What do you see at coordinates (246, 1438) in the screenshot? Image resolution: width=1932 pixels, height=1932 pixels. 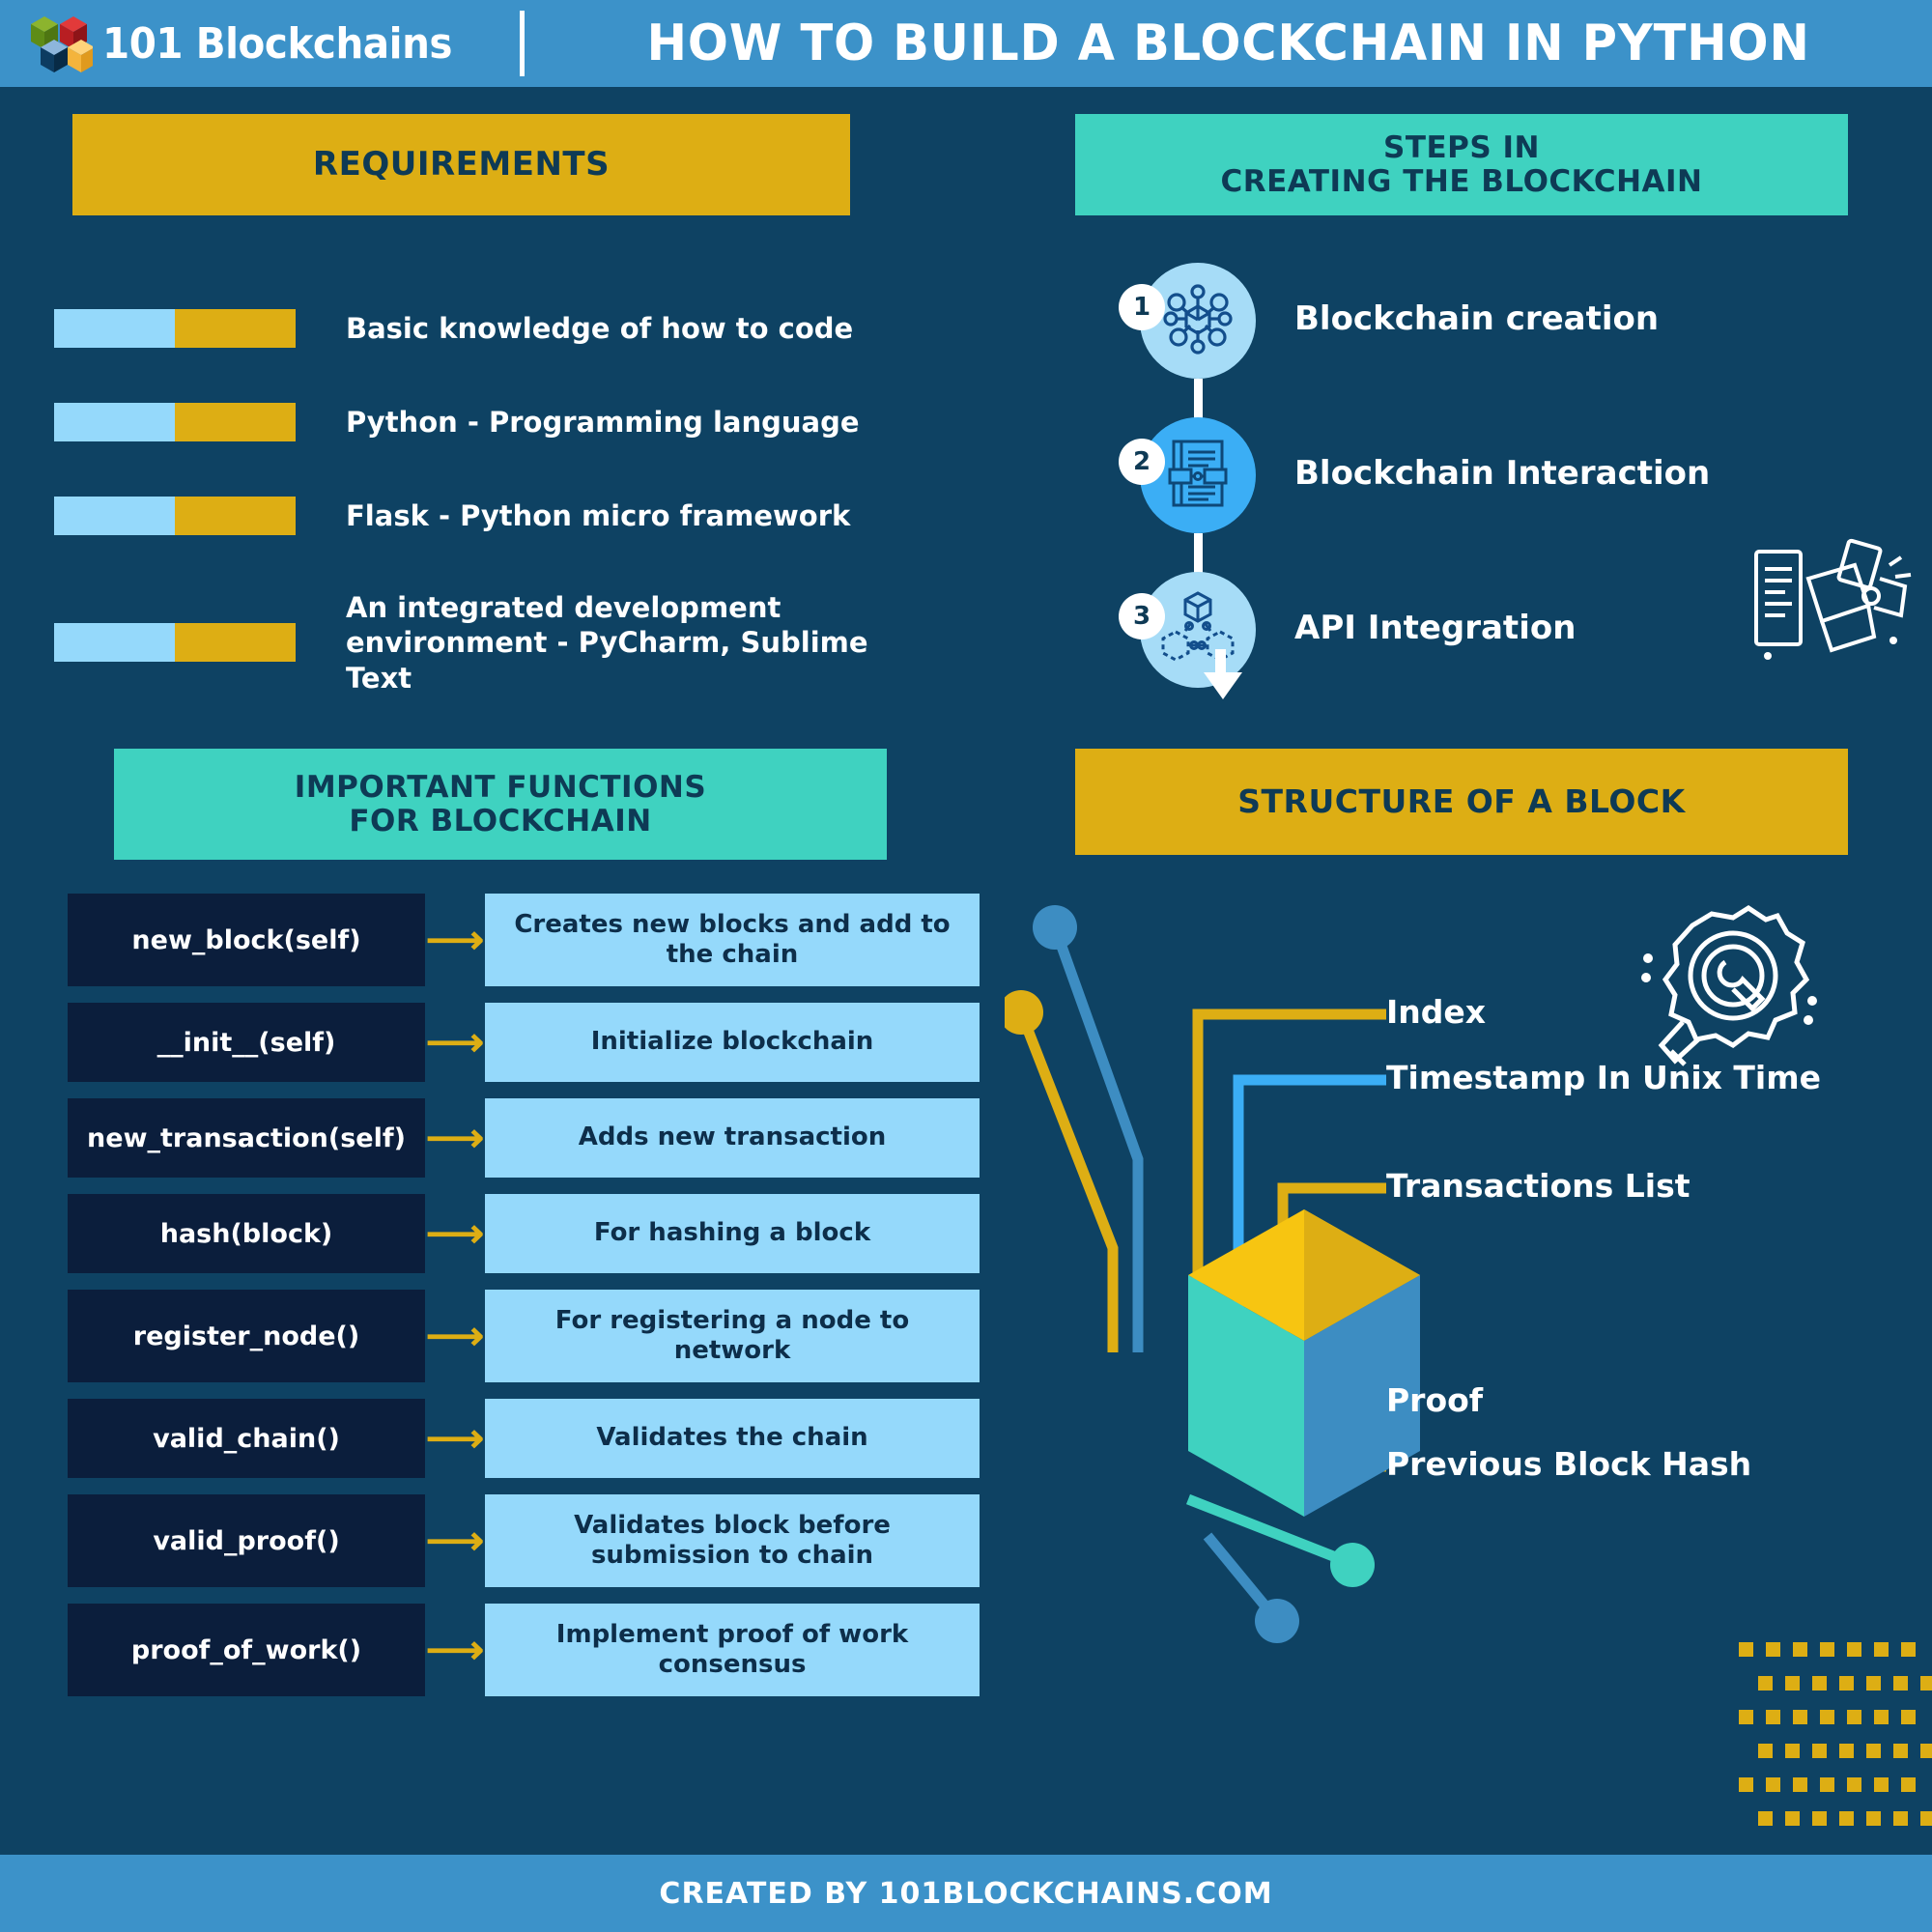 I see `function-name: valid_chain()` at bounding box center [246, 1438].